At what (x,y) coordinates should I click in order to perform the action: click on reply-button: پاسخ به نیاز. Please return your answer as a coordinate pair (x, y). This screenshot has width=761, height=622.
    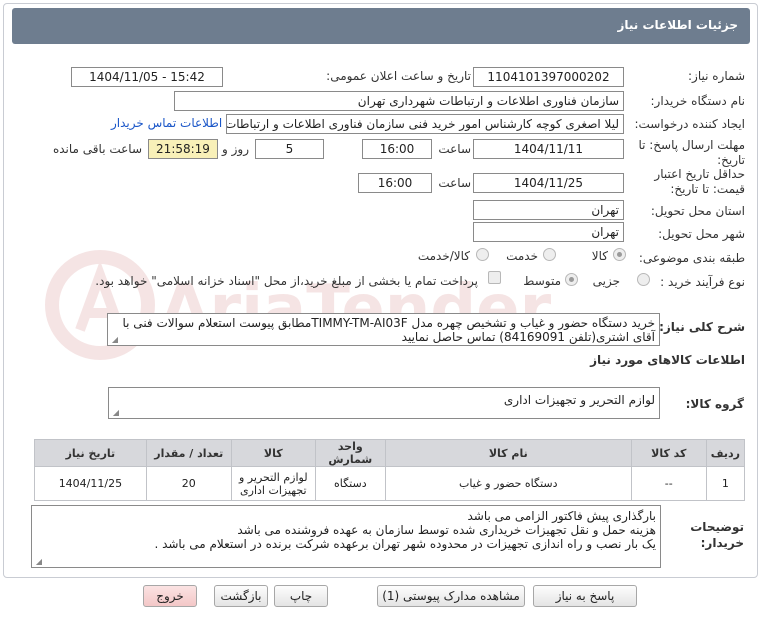
    Looking at the image, I should click on (585, 596).